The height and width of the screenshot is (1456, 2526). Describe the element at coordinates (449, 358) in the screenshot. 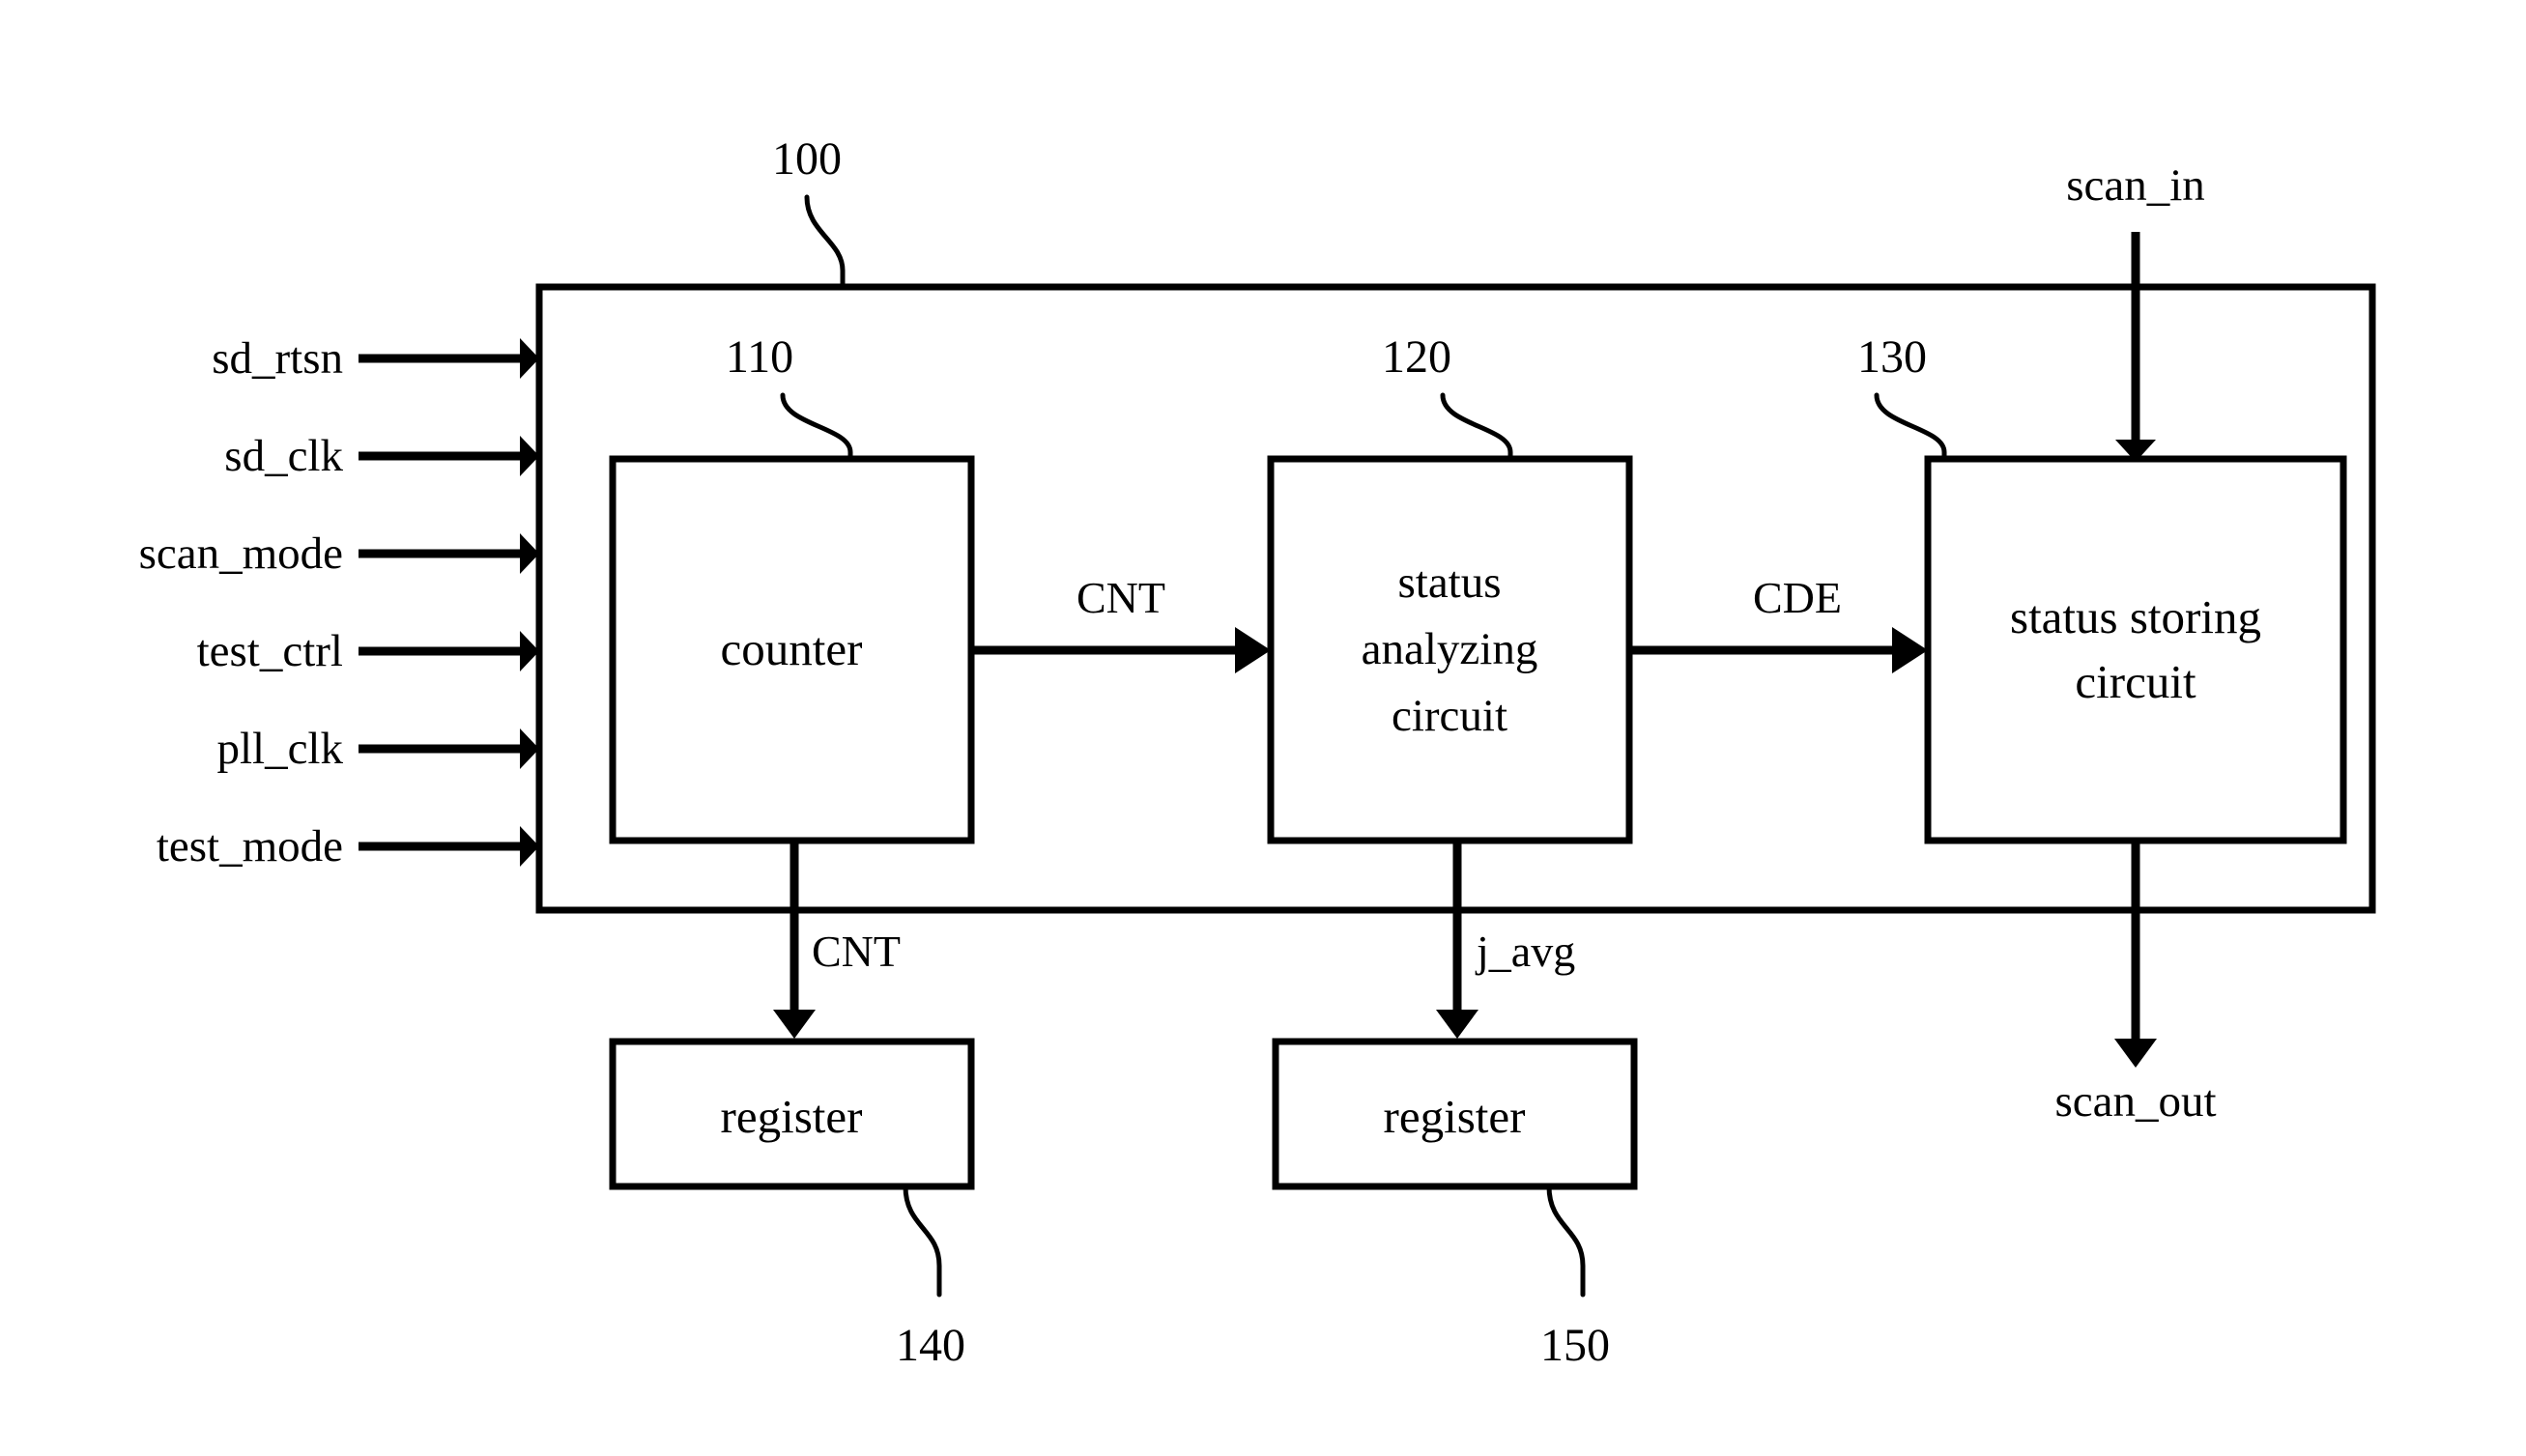

I see `input-arrow-sd-rtsn` at that location.